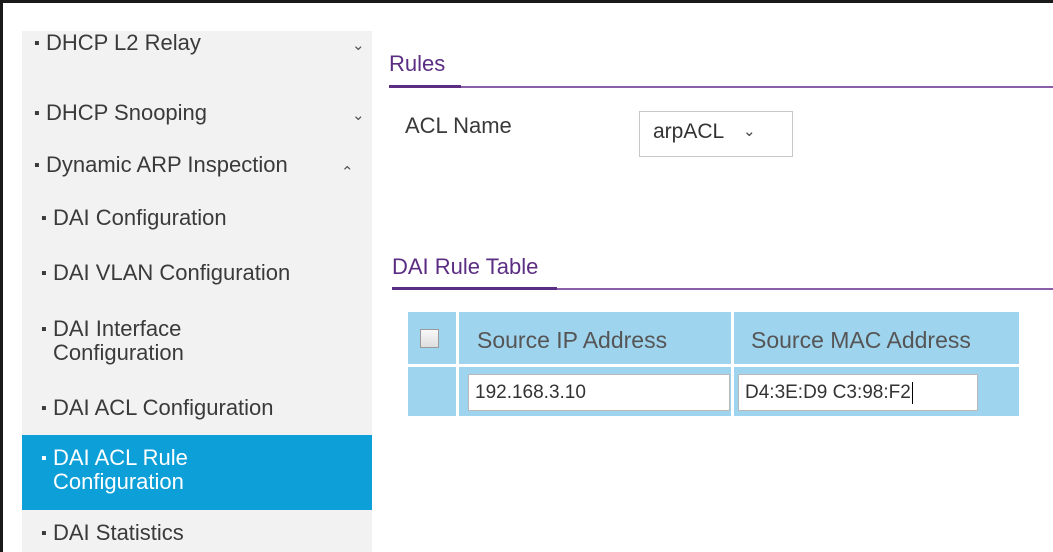 Image resolution: width=1053 pixels, height=552 pixels. Describe the element at coordinates (721, 87) in the screenshot. I see `rules-divider` at that location.